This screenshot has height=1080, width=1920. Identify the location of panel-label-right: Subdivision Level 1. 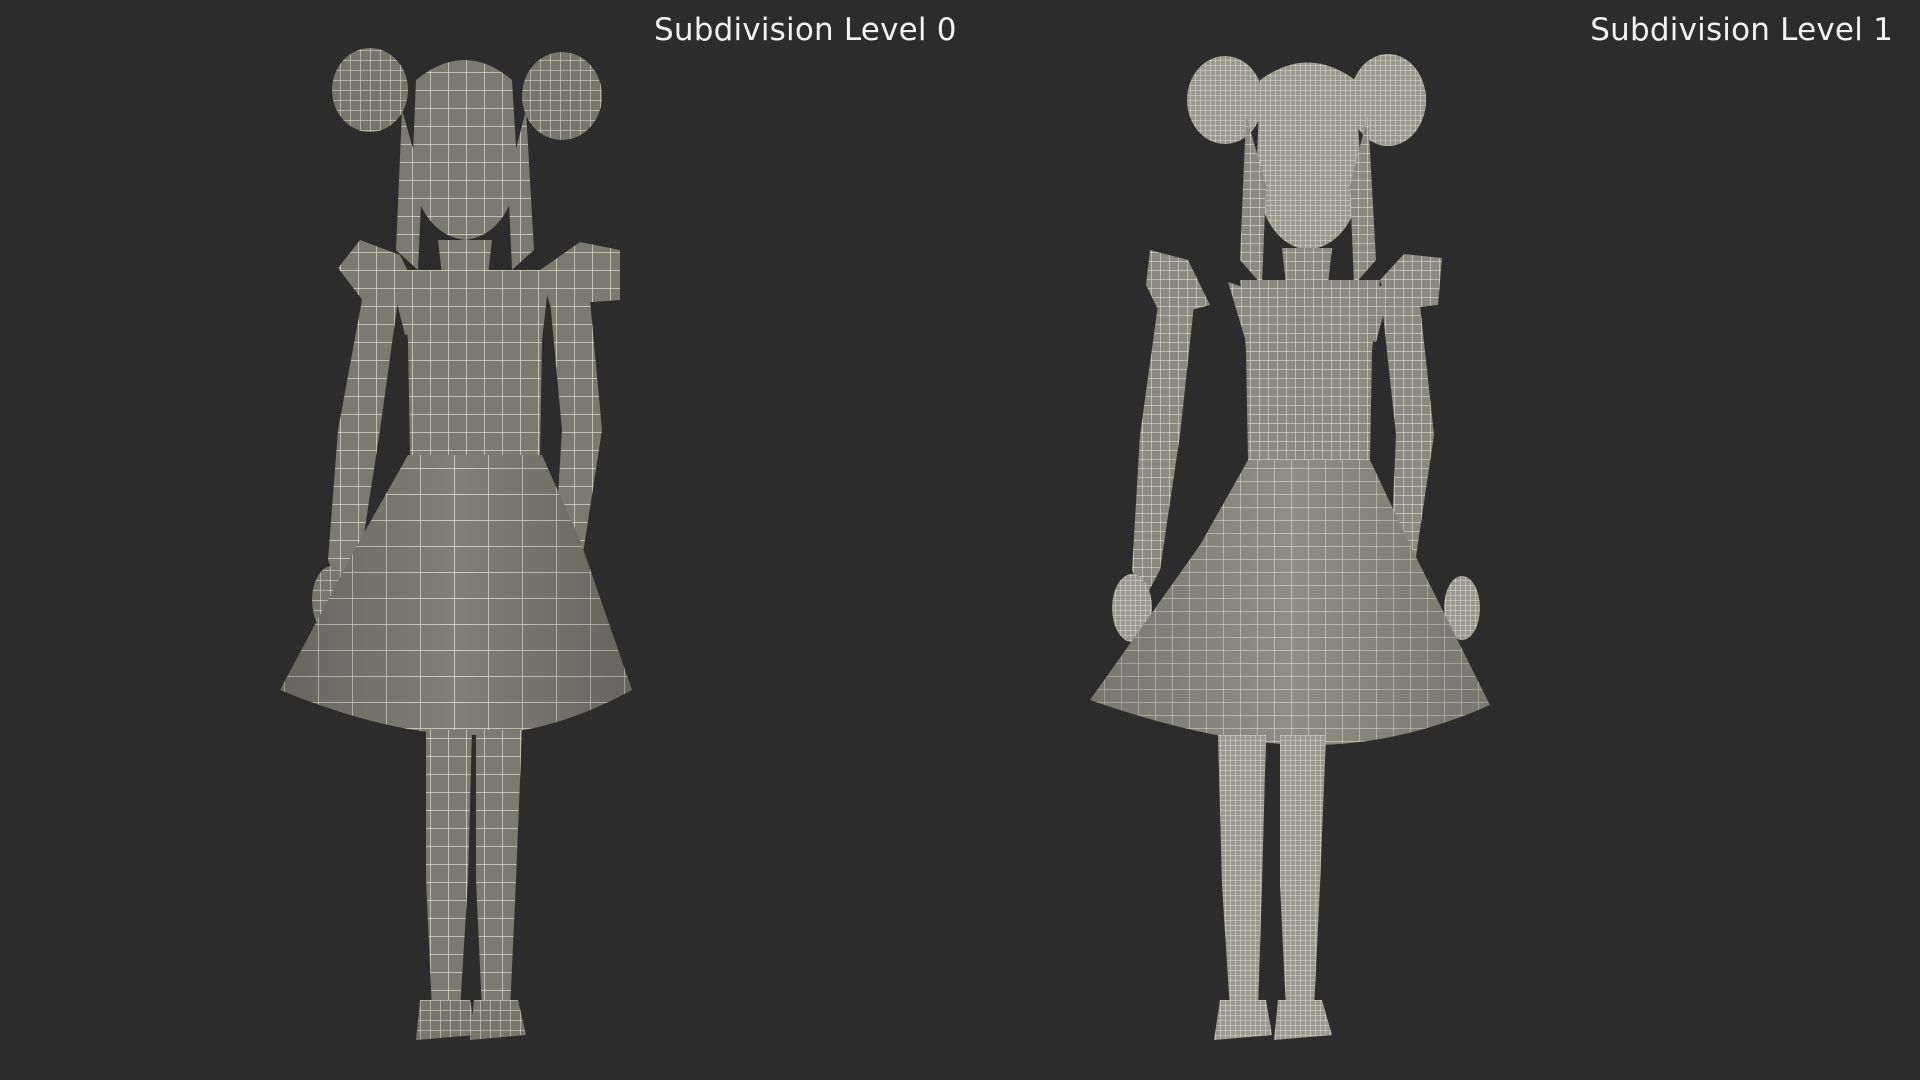
(1741, 30).